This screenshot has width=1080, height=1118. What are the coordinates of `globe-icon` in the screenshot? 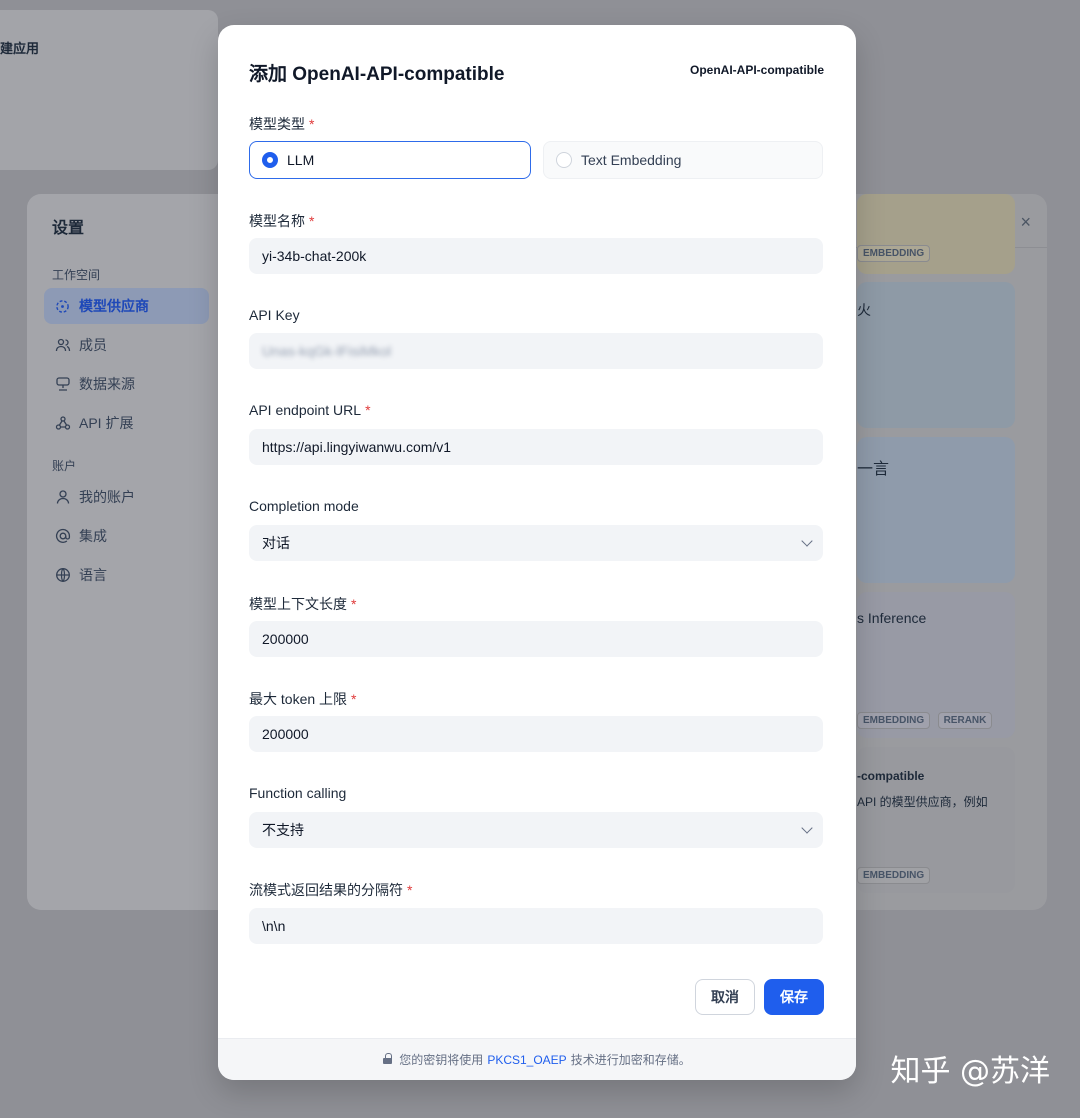 It's located at (62, 575).